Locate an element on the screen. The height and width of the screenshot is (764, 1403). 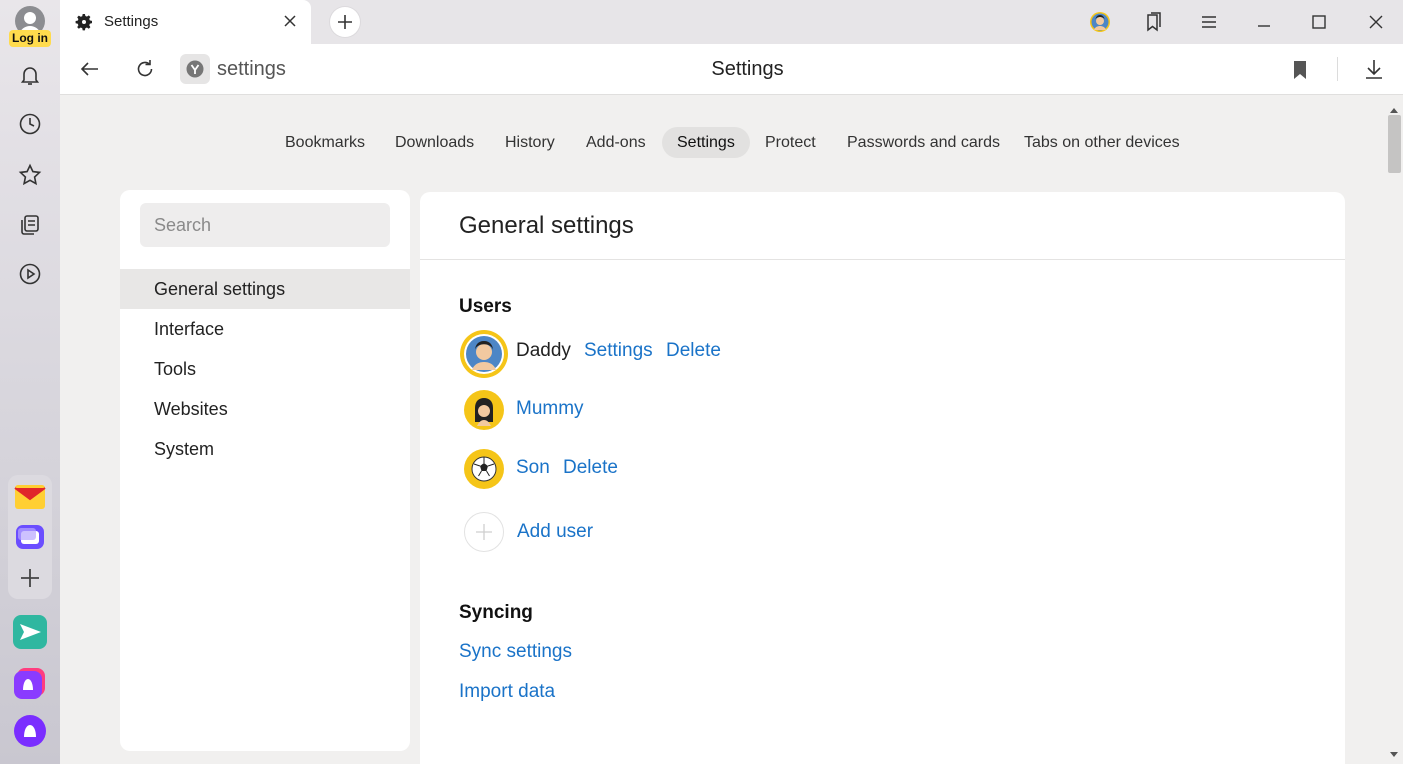
user-row-son: Son Delete is located at coordinates (610, 474).